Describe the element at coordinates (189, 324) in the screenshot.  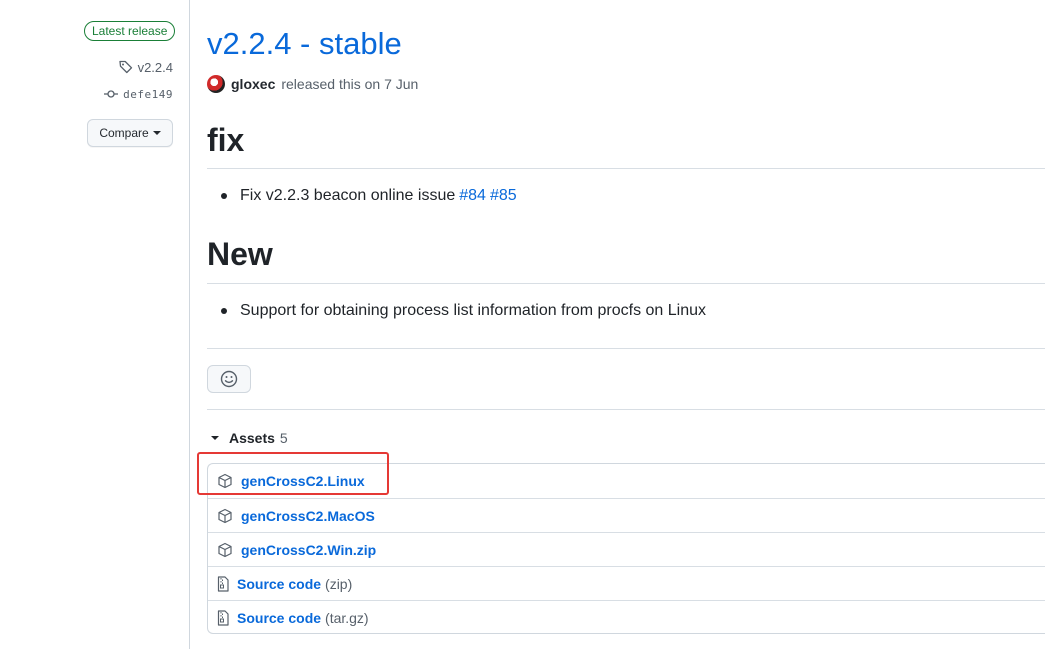
I see `sidebar-divider` at that location.